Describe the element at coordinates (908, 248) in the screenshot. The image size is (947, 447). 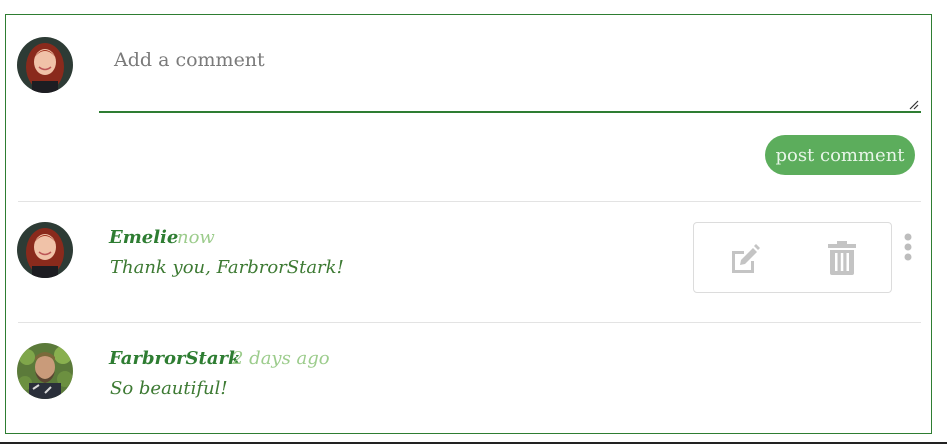
I see `more-vertical-icon` at that location.